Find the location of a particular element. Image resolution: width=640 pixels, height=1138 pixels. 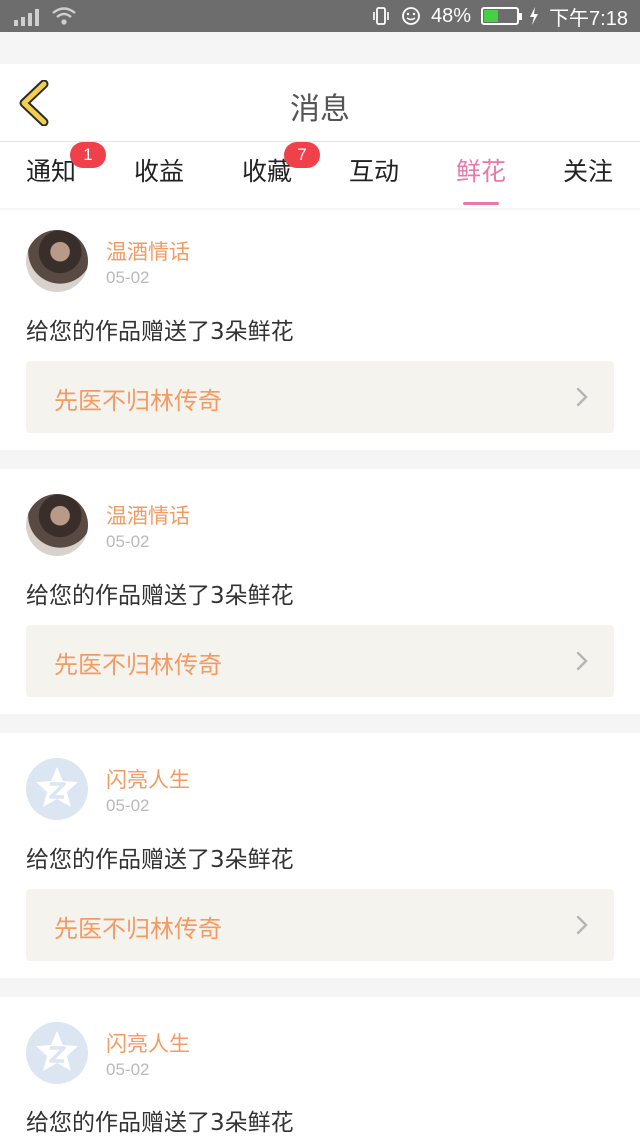

tab-label: 关注 is located at coordinates (587, 171).